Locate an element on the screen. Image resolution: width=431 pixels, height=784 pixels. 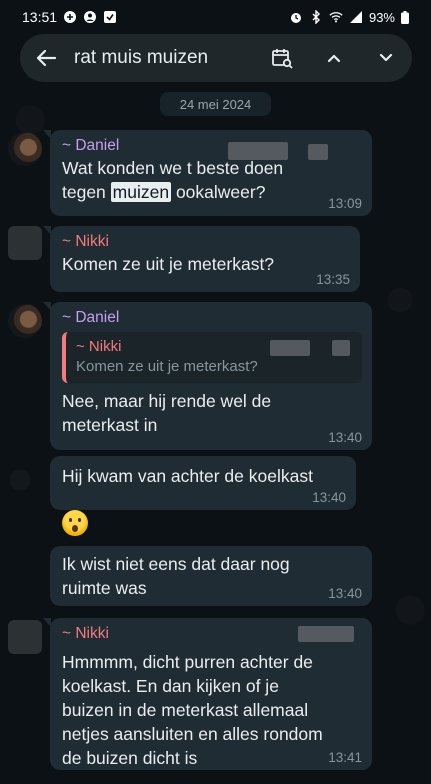
quoted-text: Komen ze uit je meterkast? is located at coordinates (167, 366).